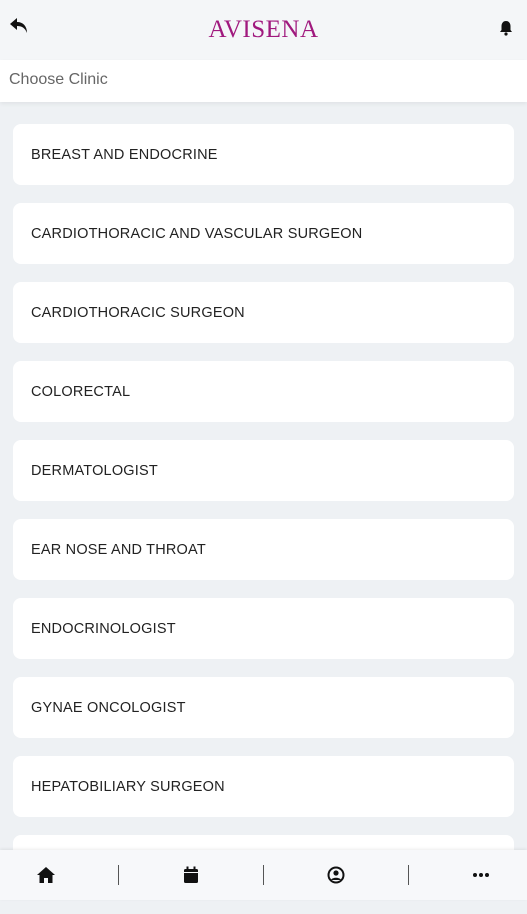 The image size is (527, 914). What do you see at coordinates (263, 786) in the screenshot?
I see `clinic-item: HEPATOBILIARY SURGEON` at bounding box center [263, 786].